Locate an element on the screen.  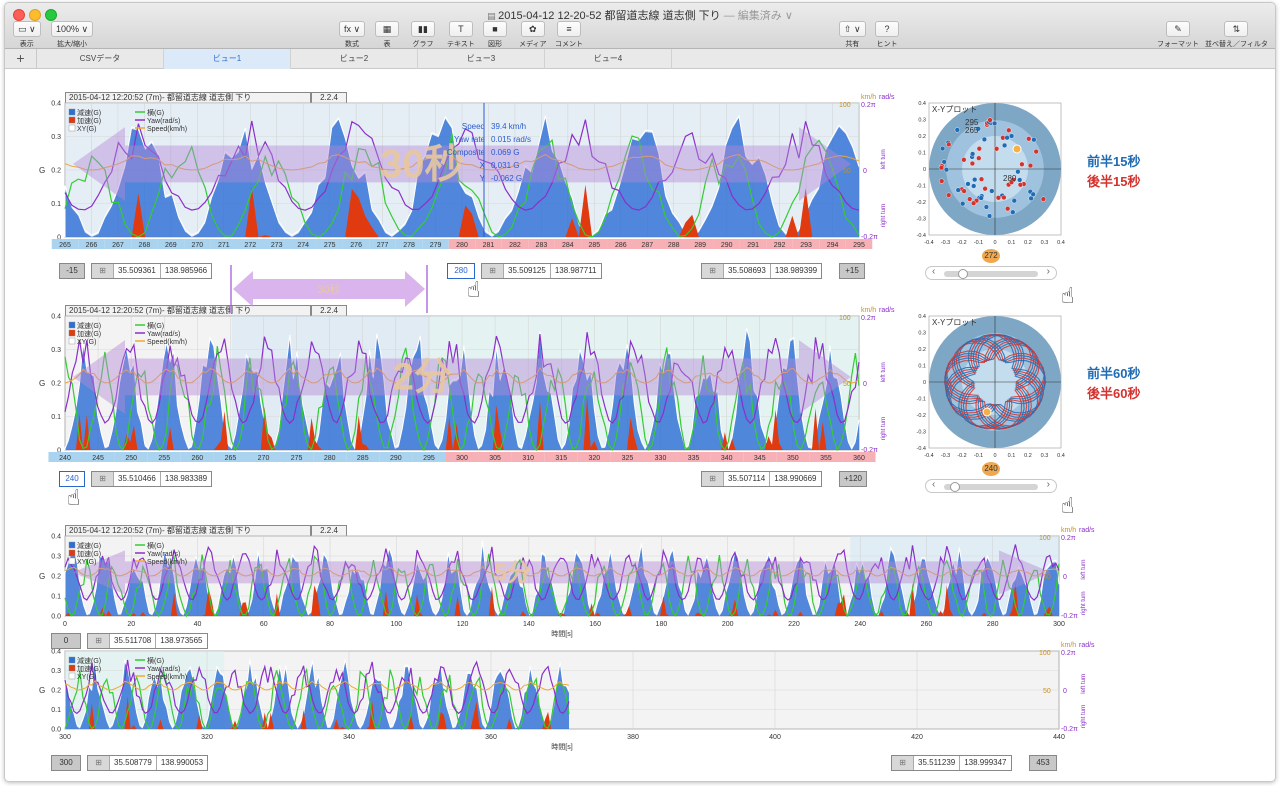
xy-x-tick: 0.1 is located at coordinates (1012, 456).